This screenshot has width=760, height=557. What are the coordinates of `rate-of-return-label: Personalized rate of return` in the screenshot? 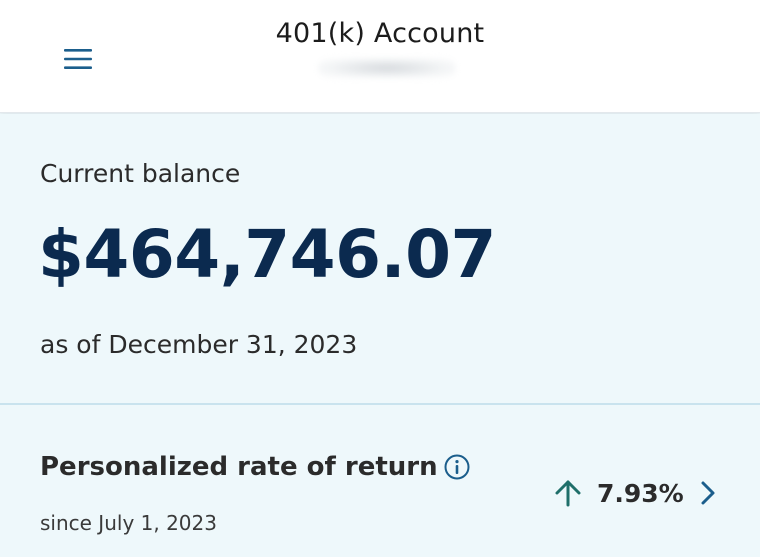 It's located at (239, 467).